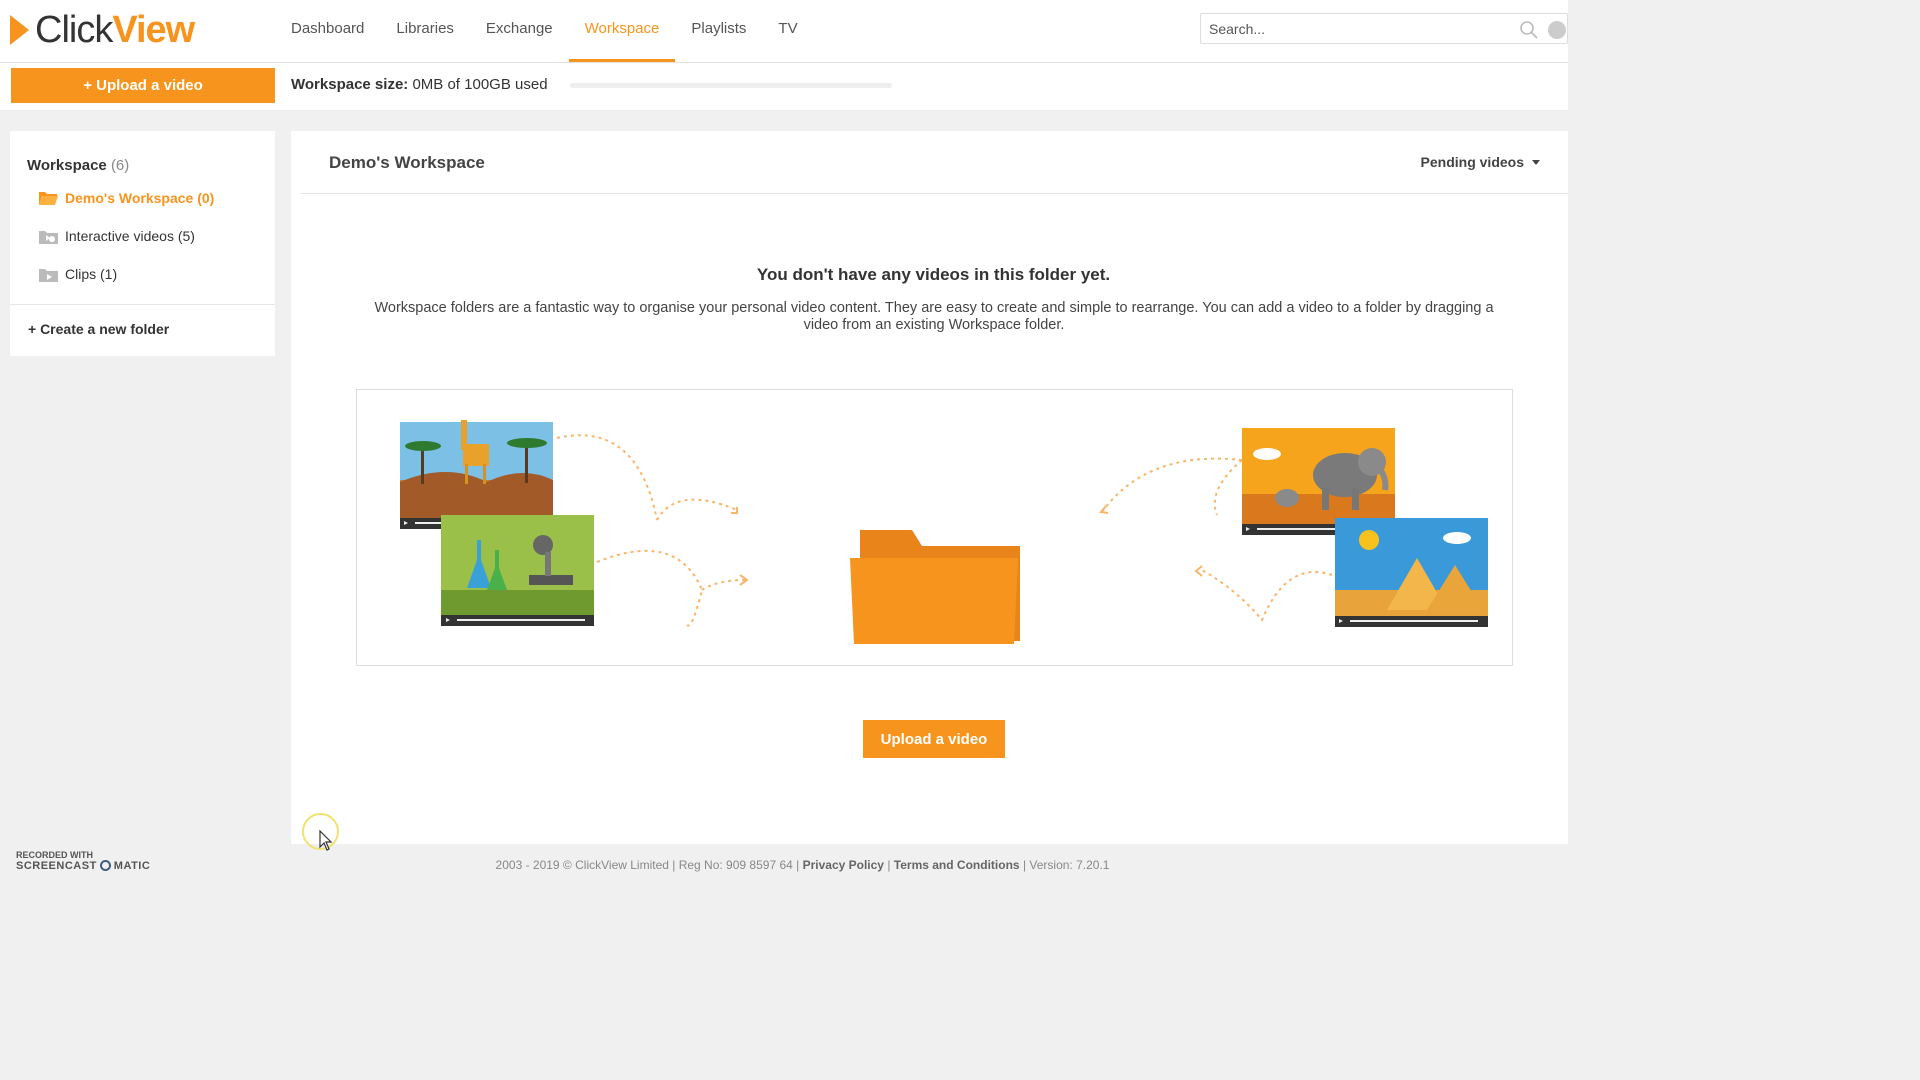 The height and width of the screenshot is (1080, 1920). What do you see at coordinates (132, 865) in the screenshot?
I see `watermark-matic: MATIC` at bounding box center [132, 865].